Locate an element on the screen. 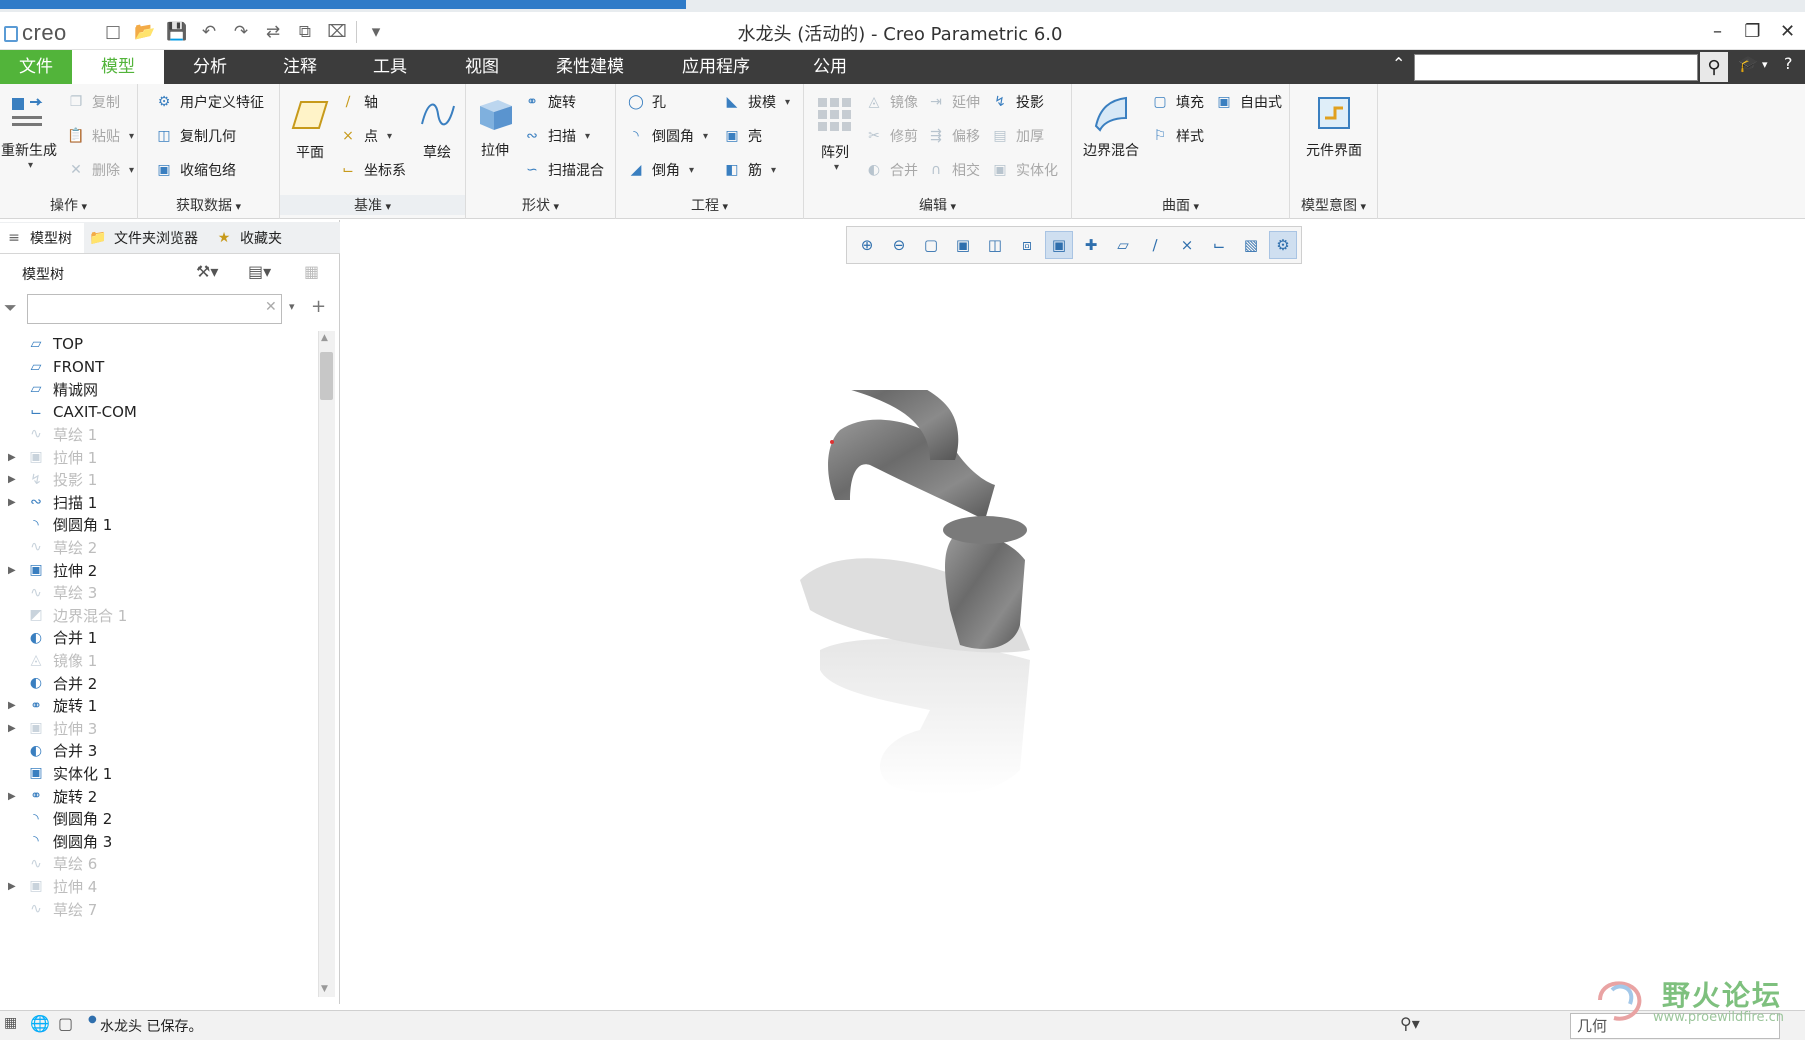 This screenshot has height=1040, width=1805. sweep-button: ∾ 扫描 ▾ is located at coordinates (556, 136).